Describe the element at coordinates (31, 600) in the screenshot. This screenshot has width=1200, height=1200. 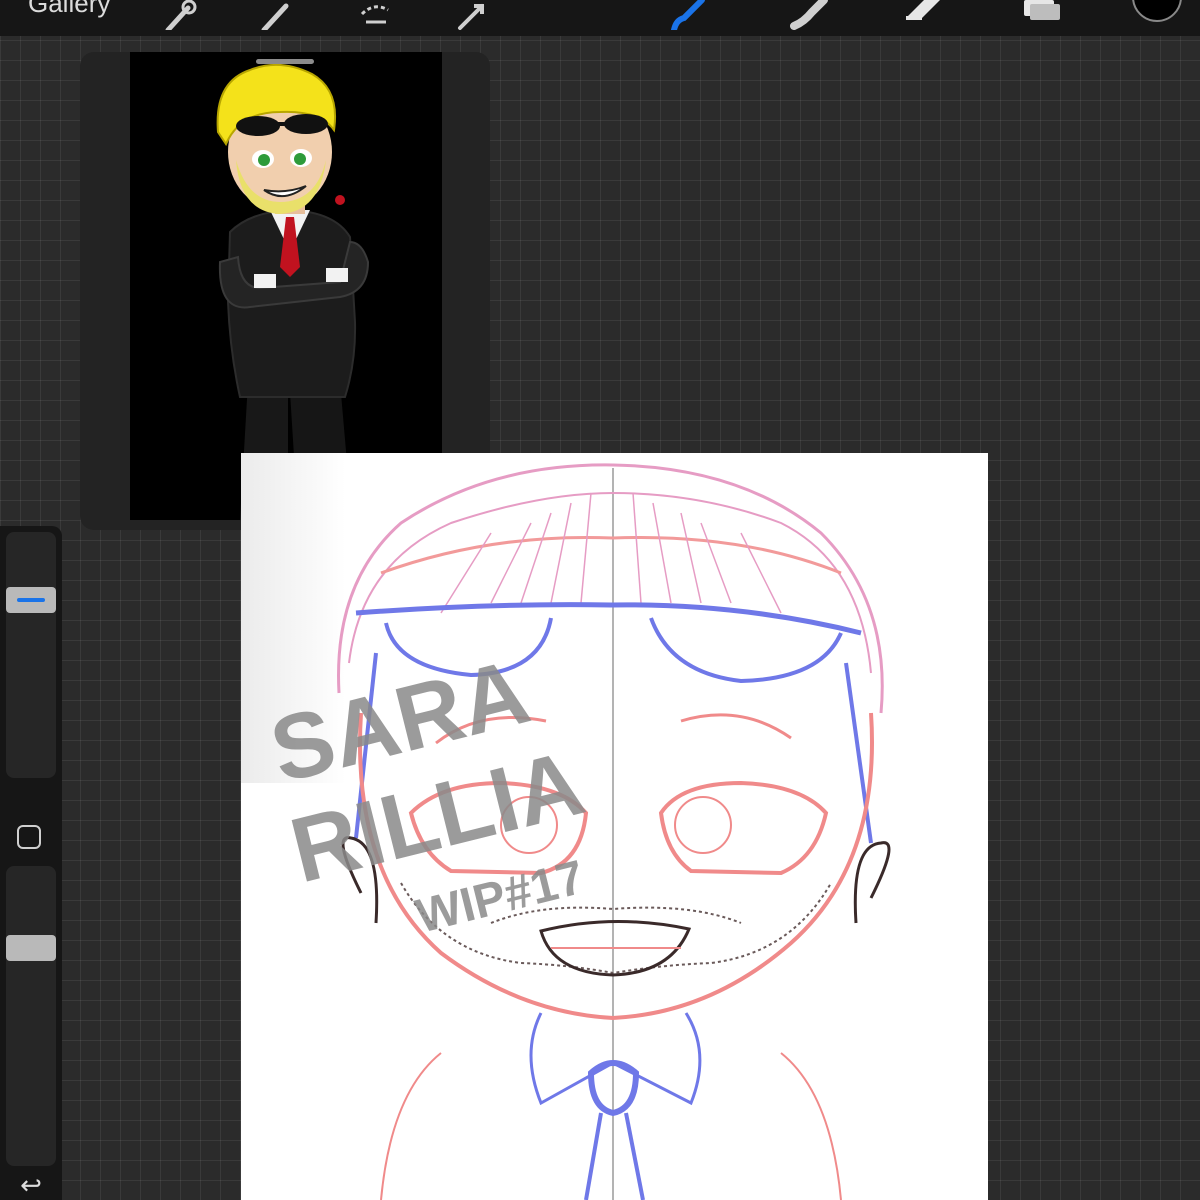
I see `brush-size-thumb` at that location.